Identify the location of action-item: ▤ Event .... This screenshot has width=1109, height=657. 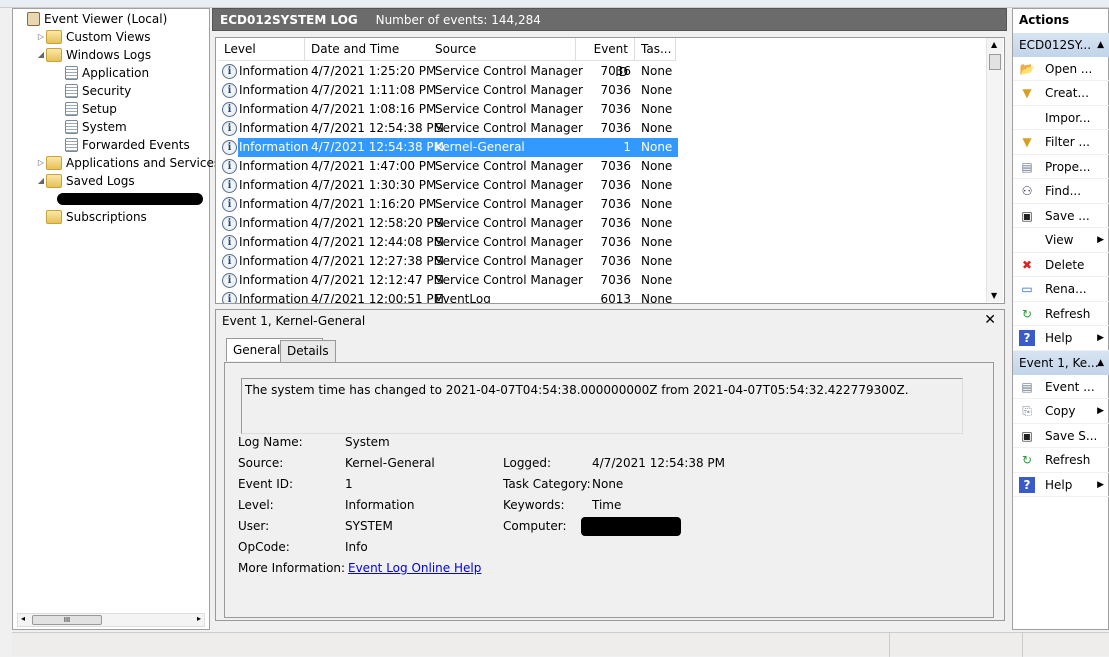
(1061, 387).